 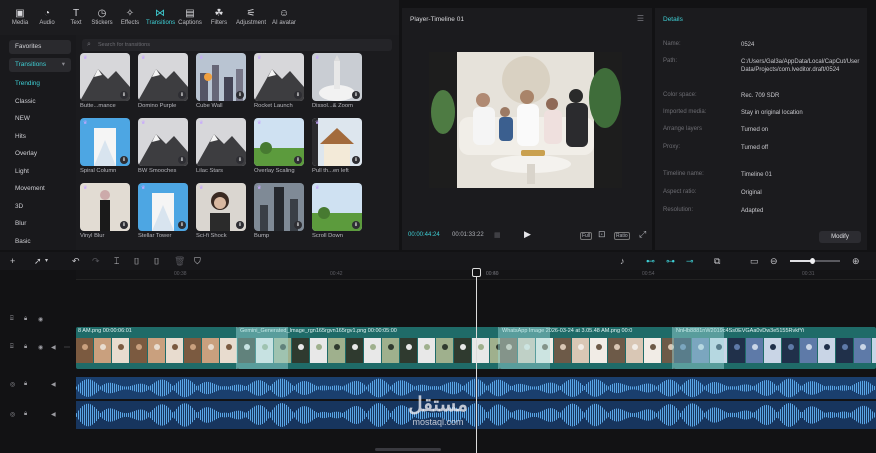 I want to click on zoom-slider, so click(x=815, y=261).